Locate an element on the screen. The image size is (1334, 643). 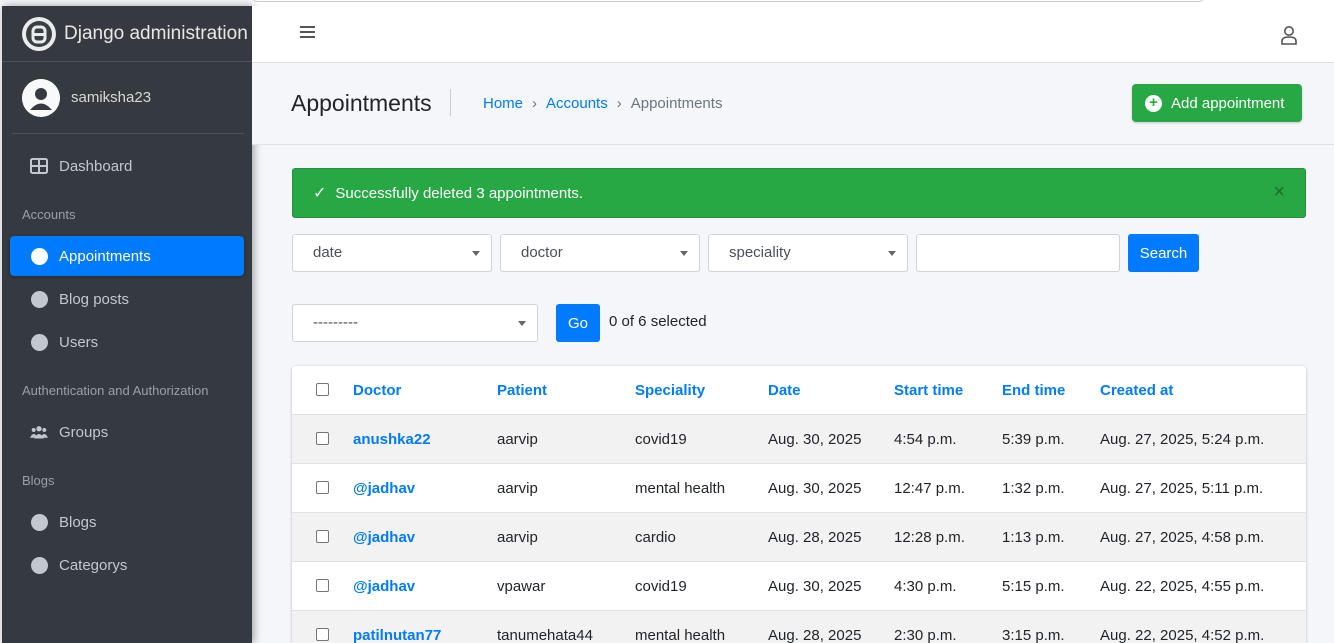
user-icon is located at coordinates (1289, 35).